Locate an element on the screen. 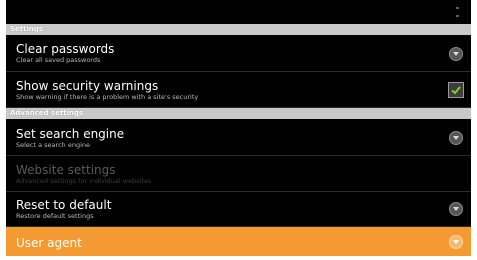 This screenshot has height=260, width=477. pref-summary: Restore default settings is located at coordinates (55, 216).